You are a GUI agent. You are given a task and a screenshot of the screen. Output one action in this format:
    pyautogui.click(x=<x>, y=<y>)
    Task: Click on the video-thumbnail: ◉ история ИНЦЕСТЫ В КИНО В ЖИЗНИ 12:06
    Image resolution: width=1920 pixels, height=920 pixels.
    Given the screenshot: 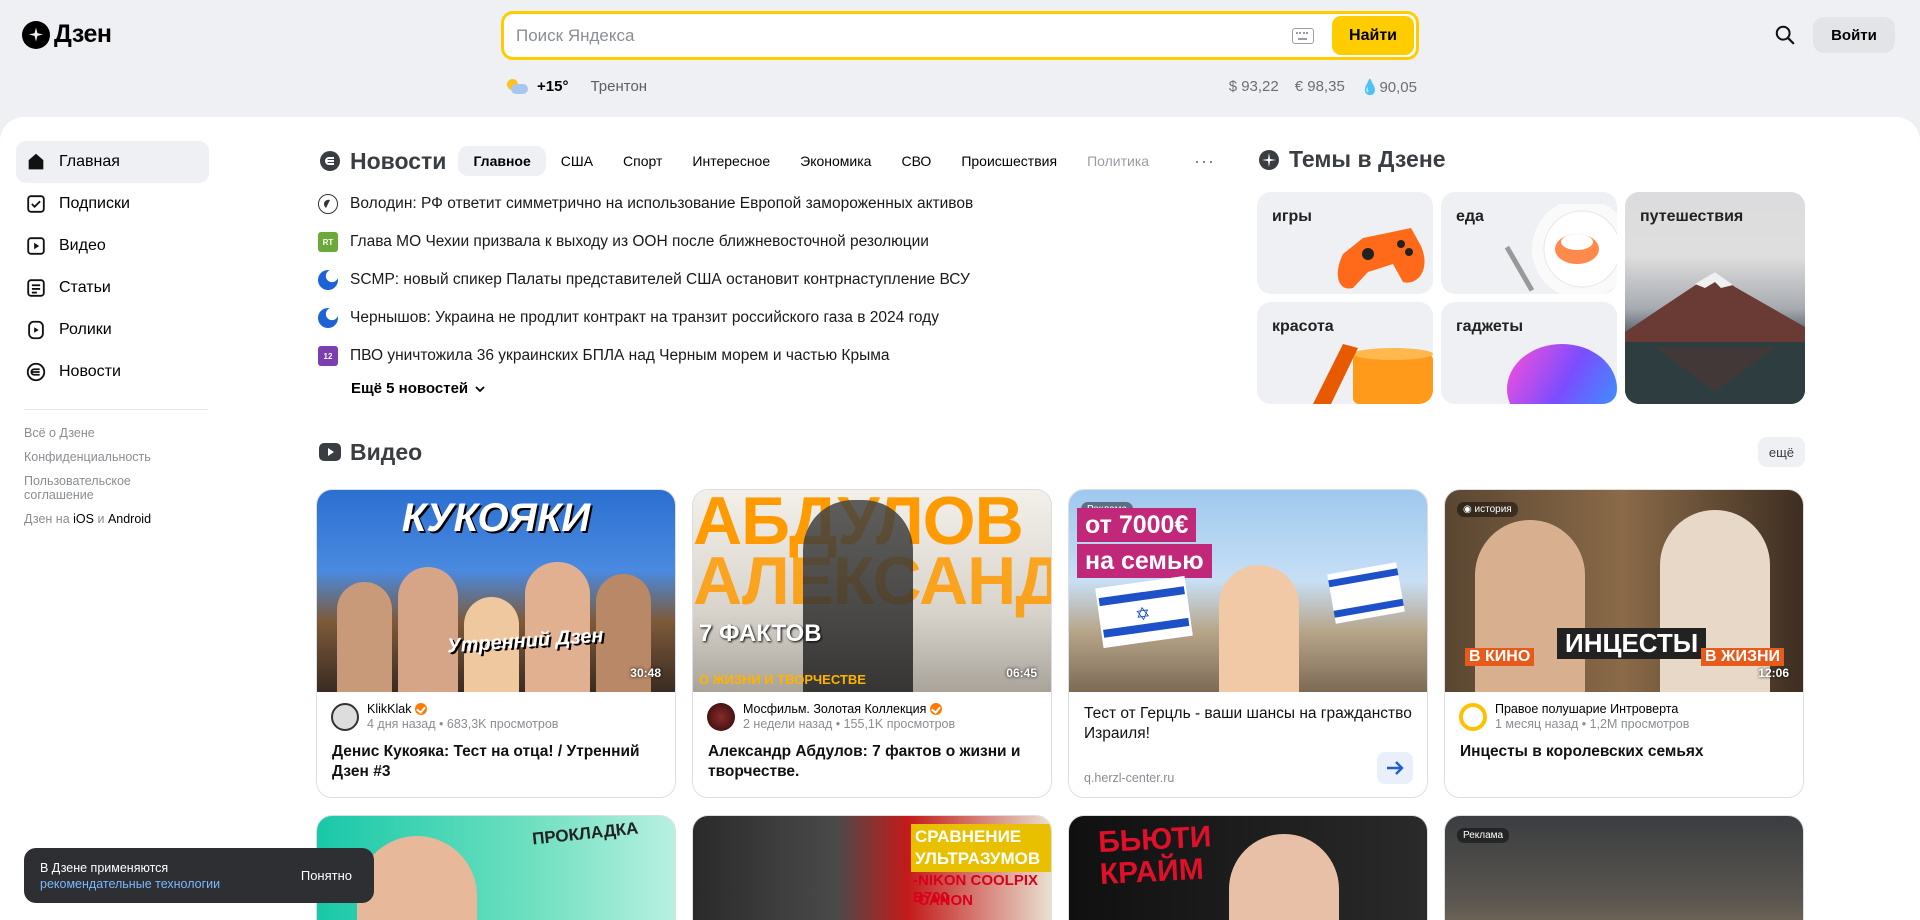 What is the action you would take?
    pyautogui.click(x=1624, y=591)
    